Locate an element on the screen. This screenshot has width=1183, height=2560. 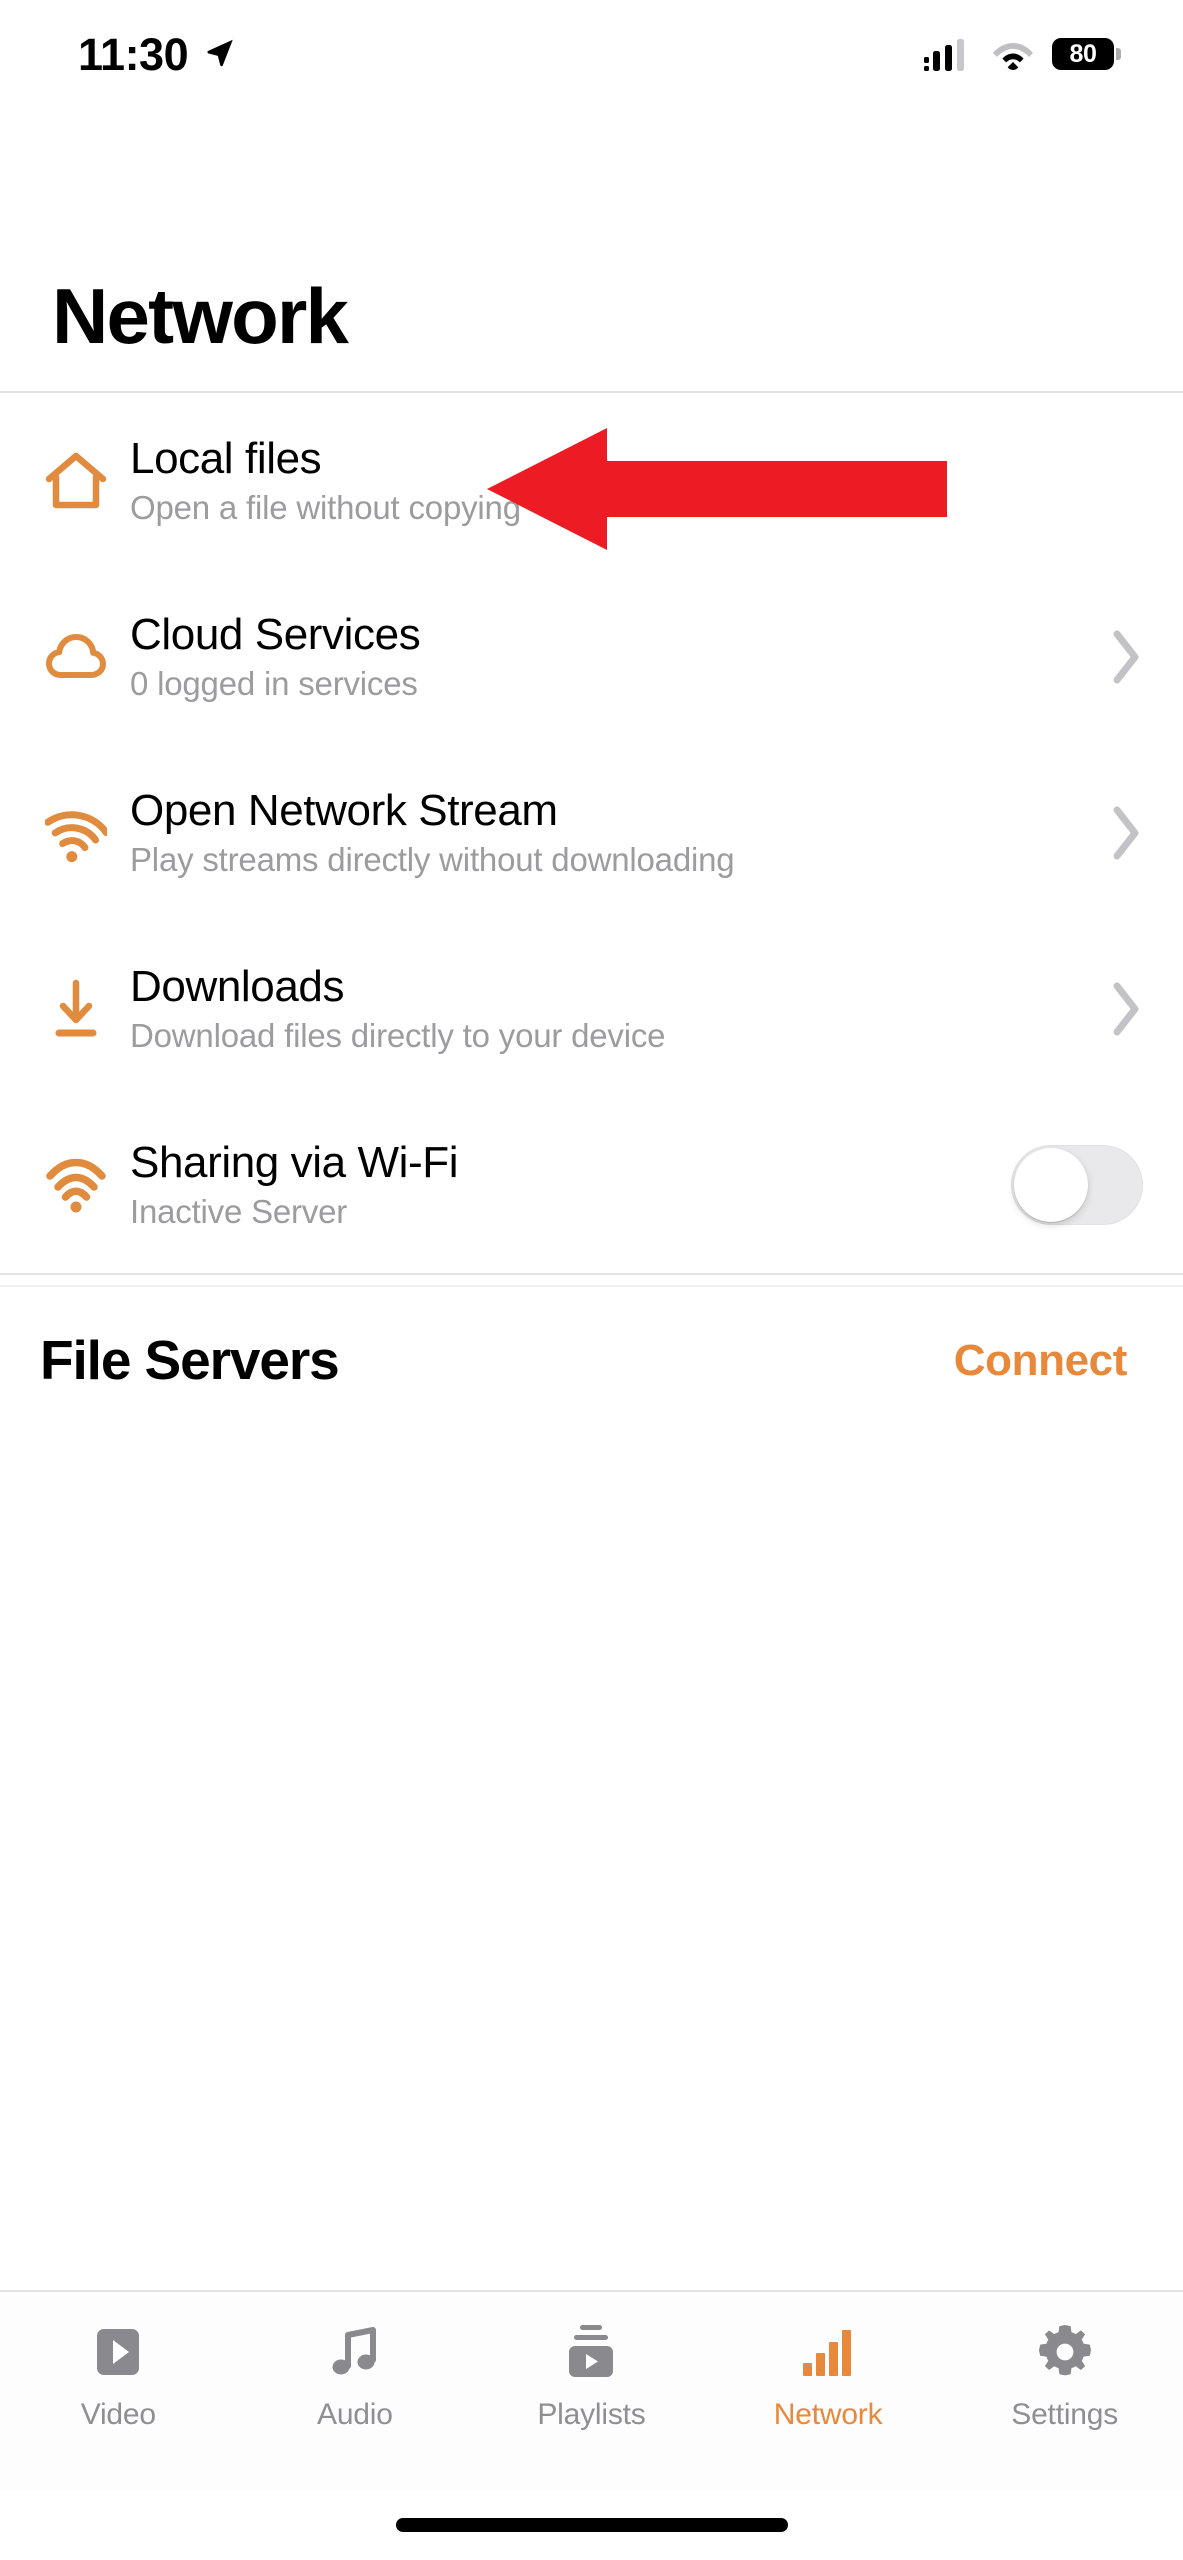
tab-playlists: Playlists is located at coordinates (591, 2374).